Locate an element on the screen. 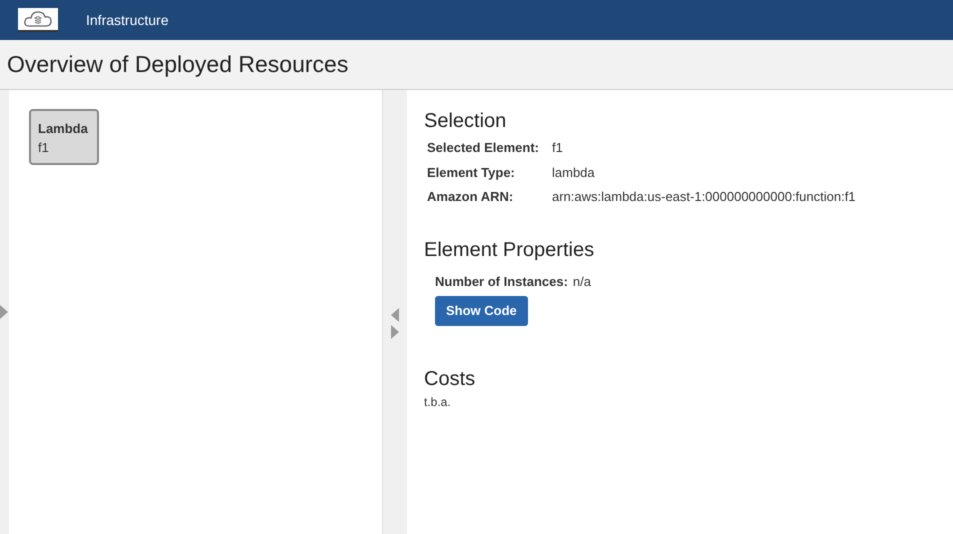 Image resolution: width=953 pixels, height=534 pixels. field-value: f1 is located at coordinates (557, 148).